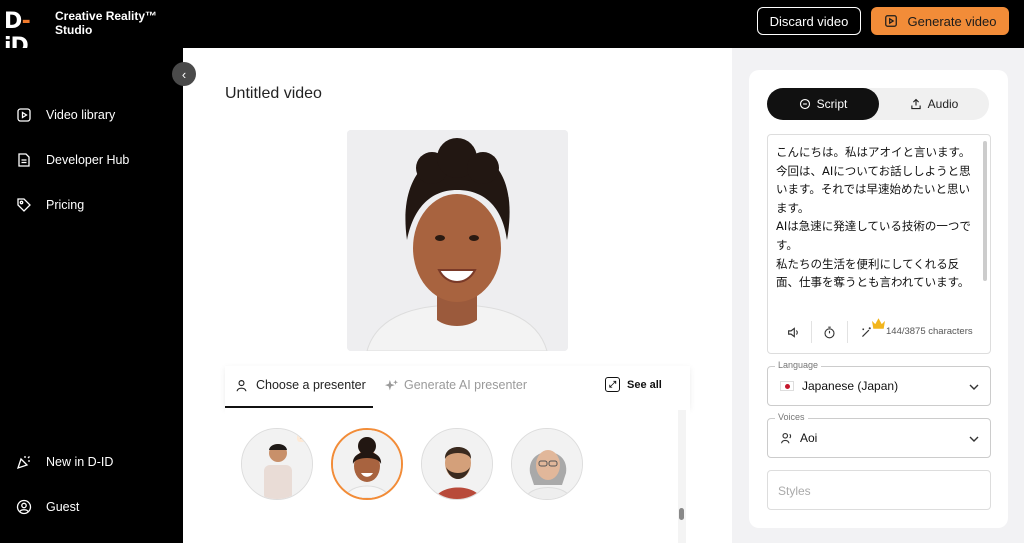 The height and width of the screenshot is (543, 1024). I want to click on script-audio-toggle: Script Audio, so click(878, 104).